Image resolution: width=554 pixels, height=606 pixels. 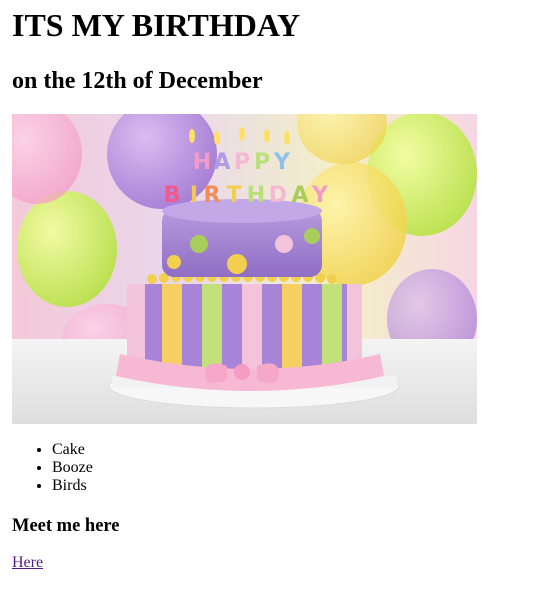 I want to click on here-link: Here, so click(x=27, y=562).